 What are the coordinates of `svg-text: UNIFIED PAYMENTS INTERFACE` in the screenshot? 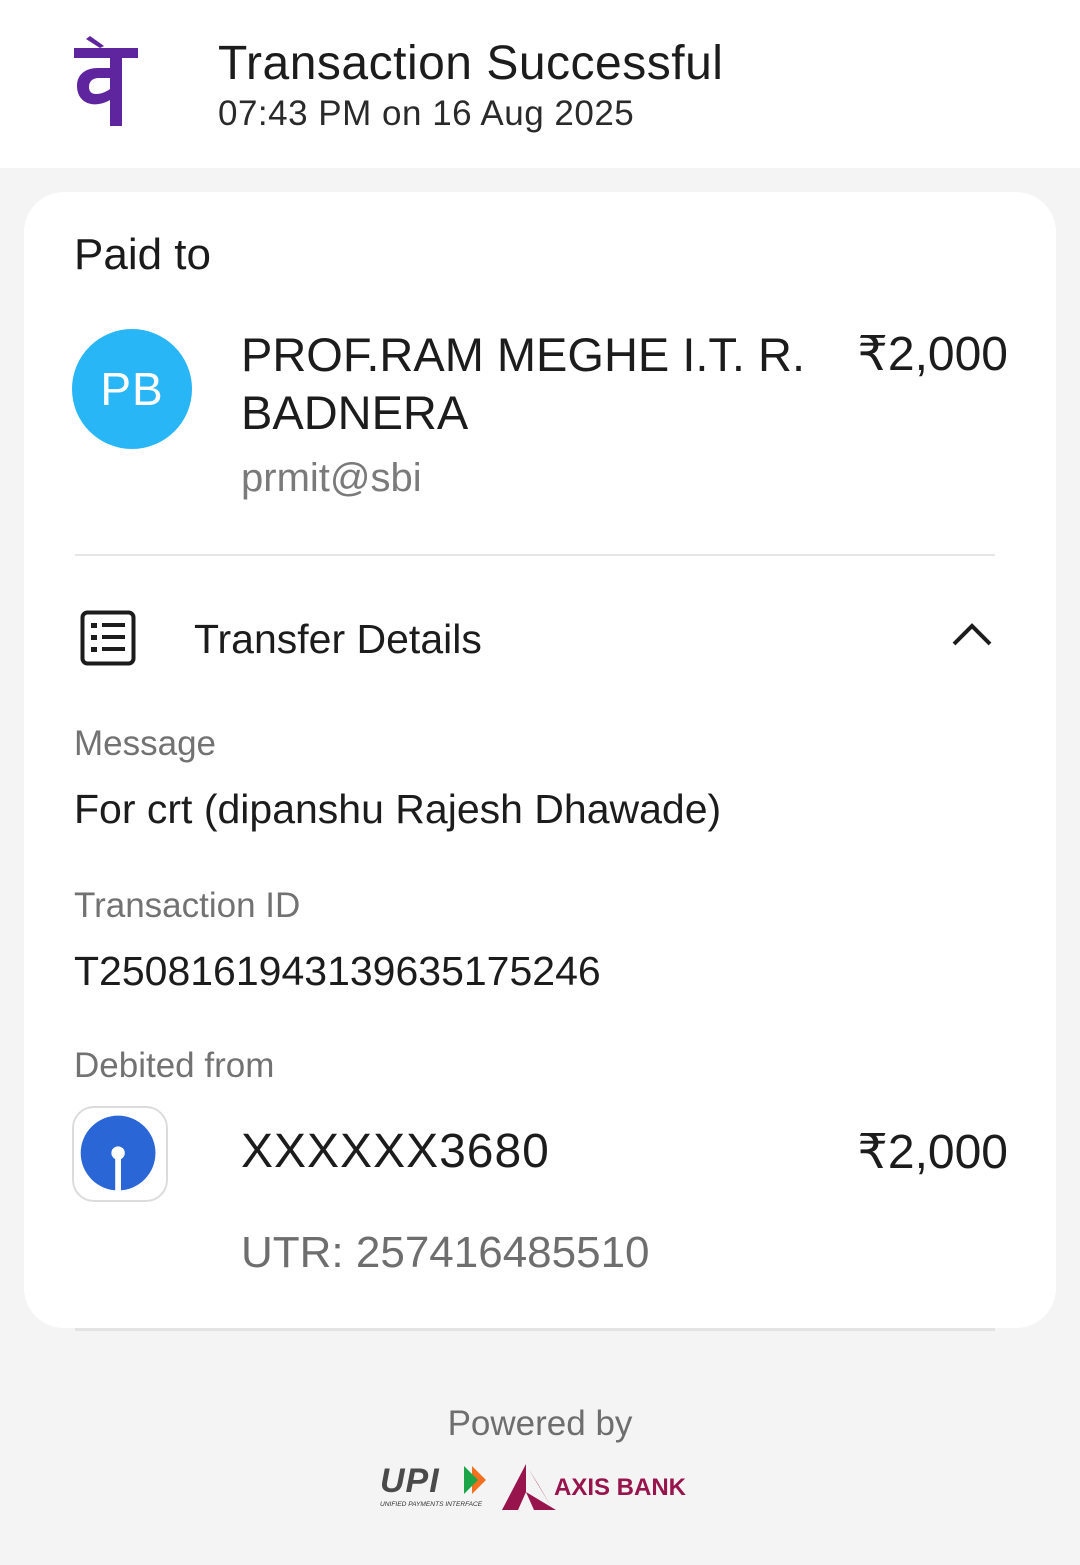 It's located at (431, 1504).